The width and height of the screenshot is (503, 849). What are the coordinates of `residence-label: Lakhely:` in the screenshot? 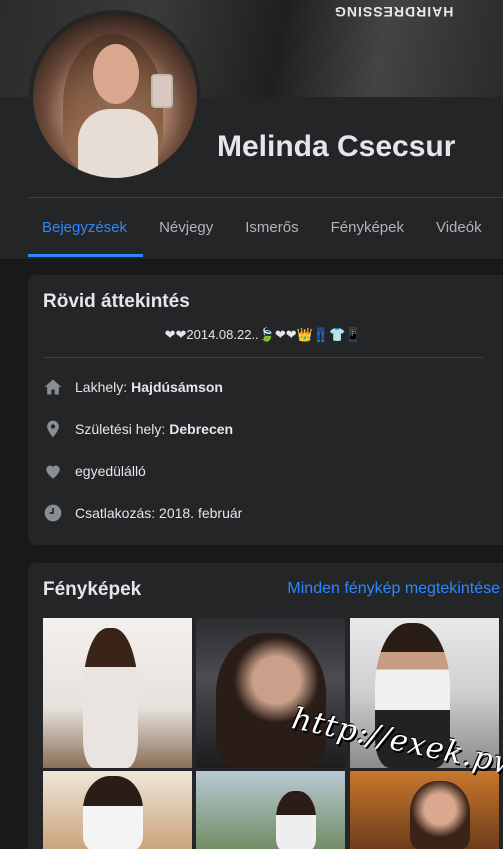 It's located at (101, 387).